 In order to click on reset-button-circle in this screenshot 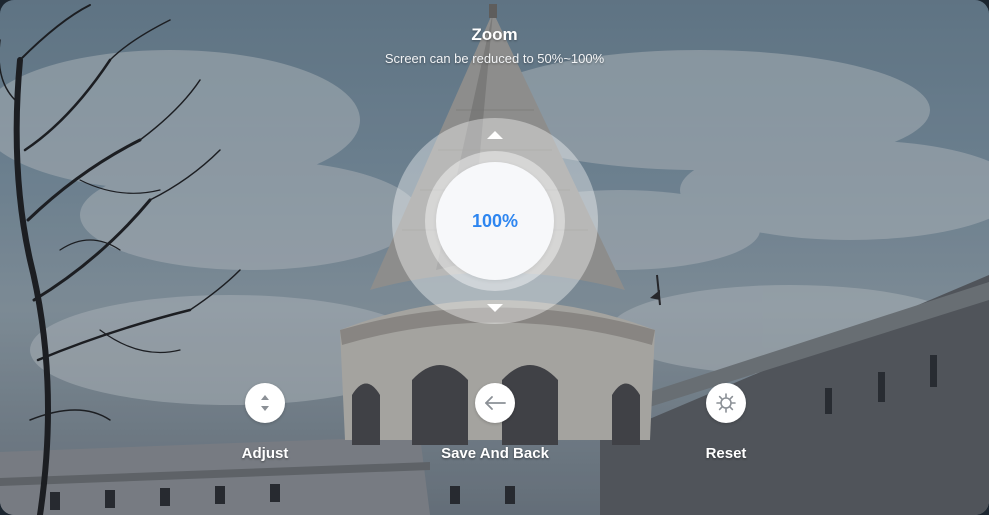, I will do `click(726, 403)`.